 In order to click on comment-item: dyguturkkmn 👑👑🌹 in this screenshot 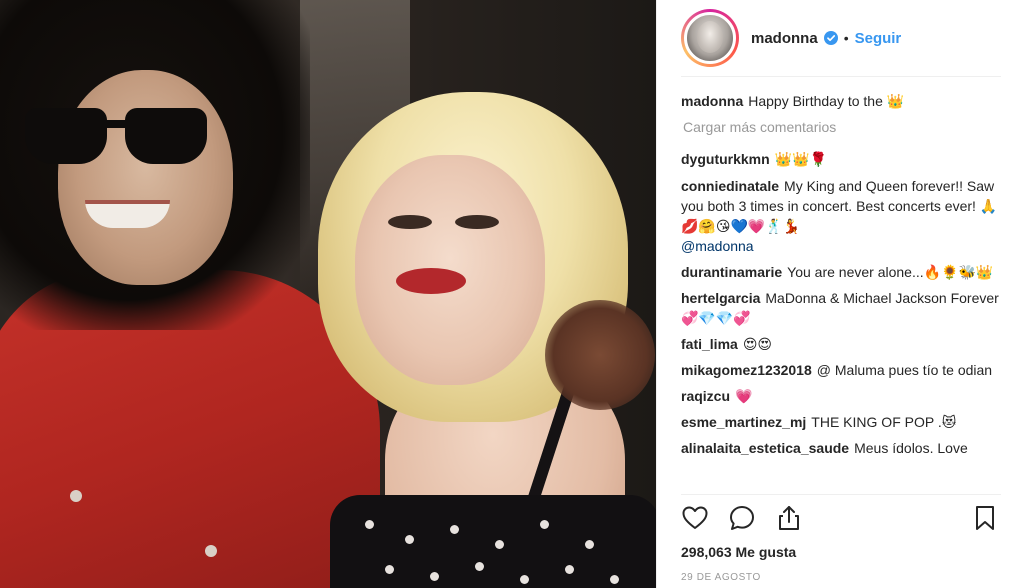, I will do `click(846, 159)`.